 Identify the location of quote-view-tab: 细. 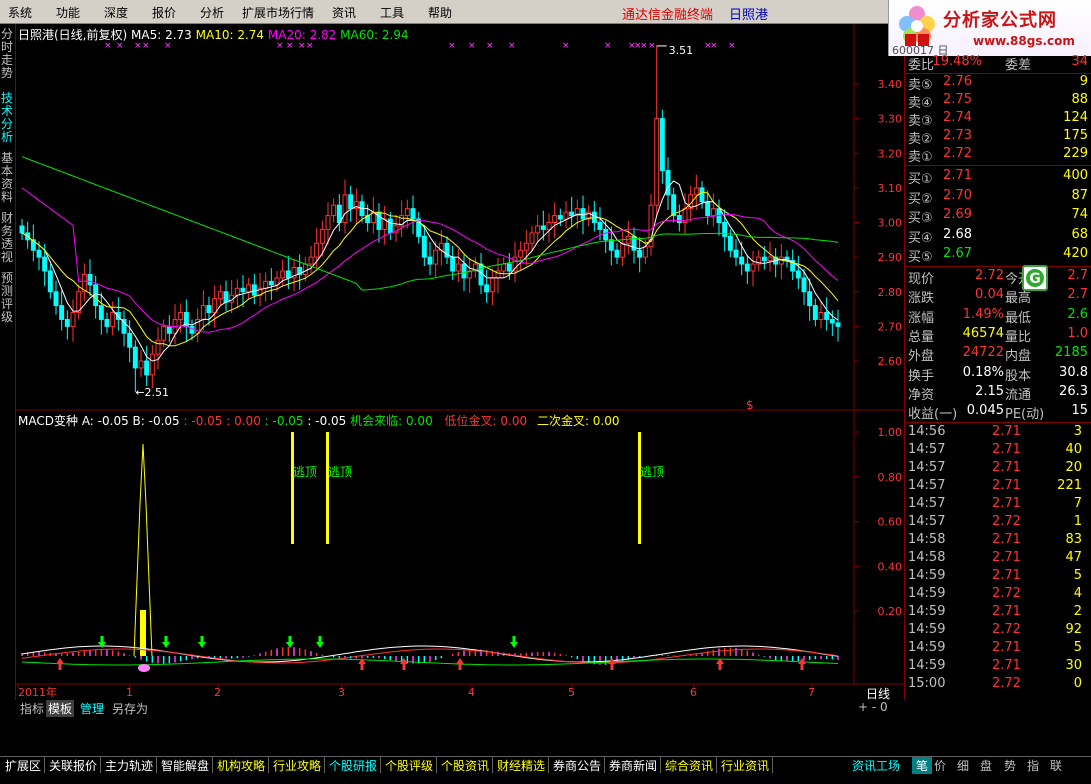
(963, 765).